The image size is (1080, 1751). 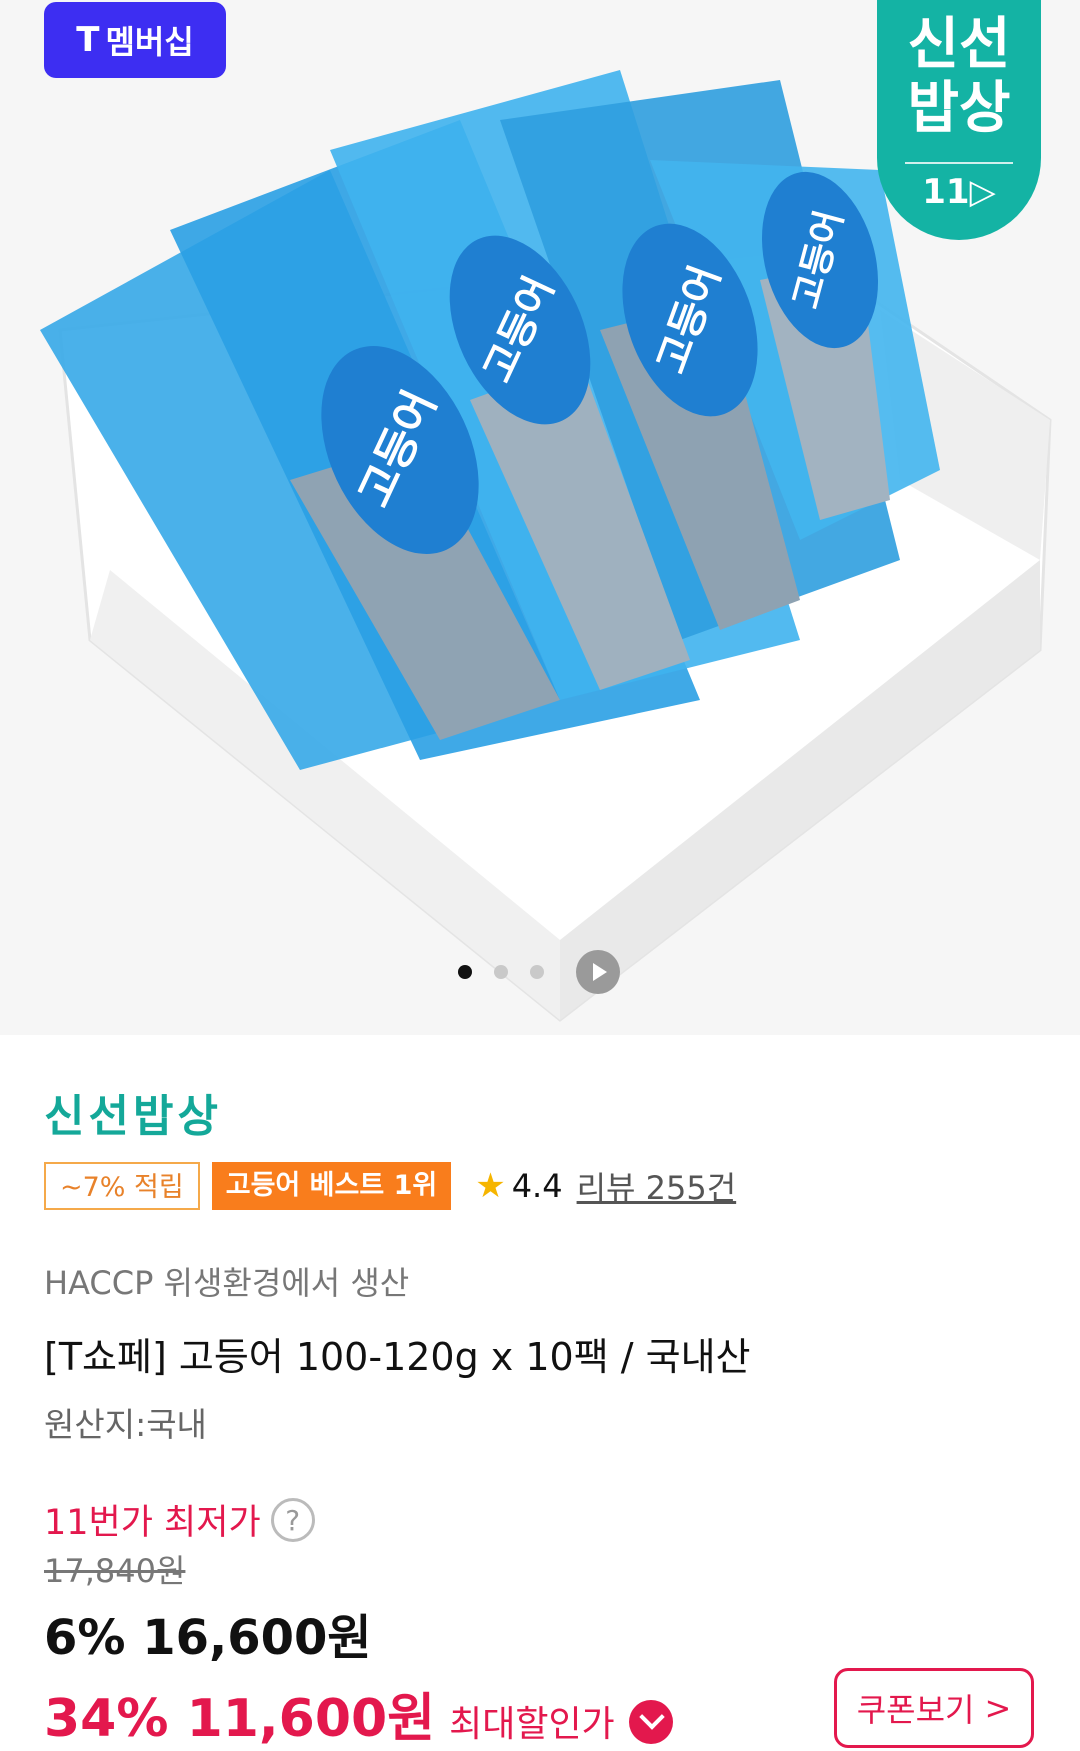 I want to click on chevron-right-icon: >, so click(x=998, y=1708).